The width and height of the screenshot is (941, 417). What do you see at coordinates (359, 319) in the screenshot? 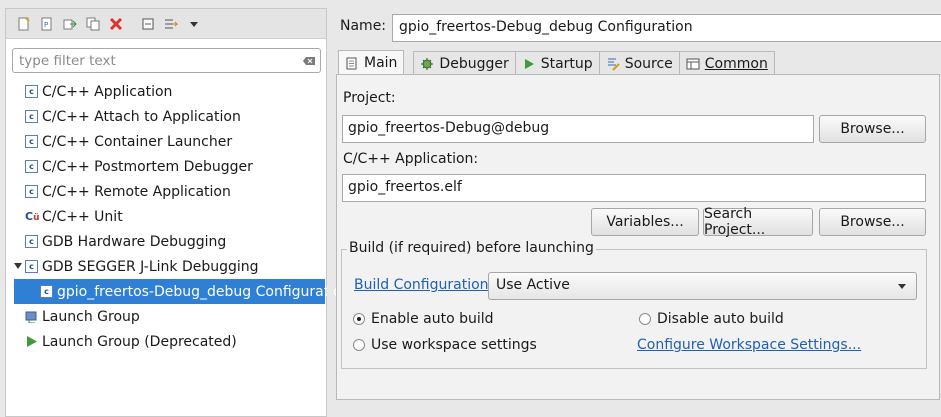
I see `radio-selected-icon` at bounding box center [359, 319].